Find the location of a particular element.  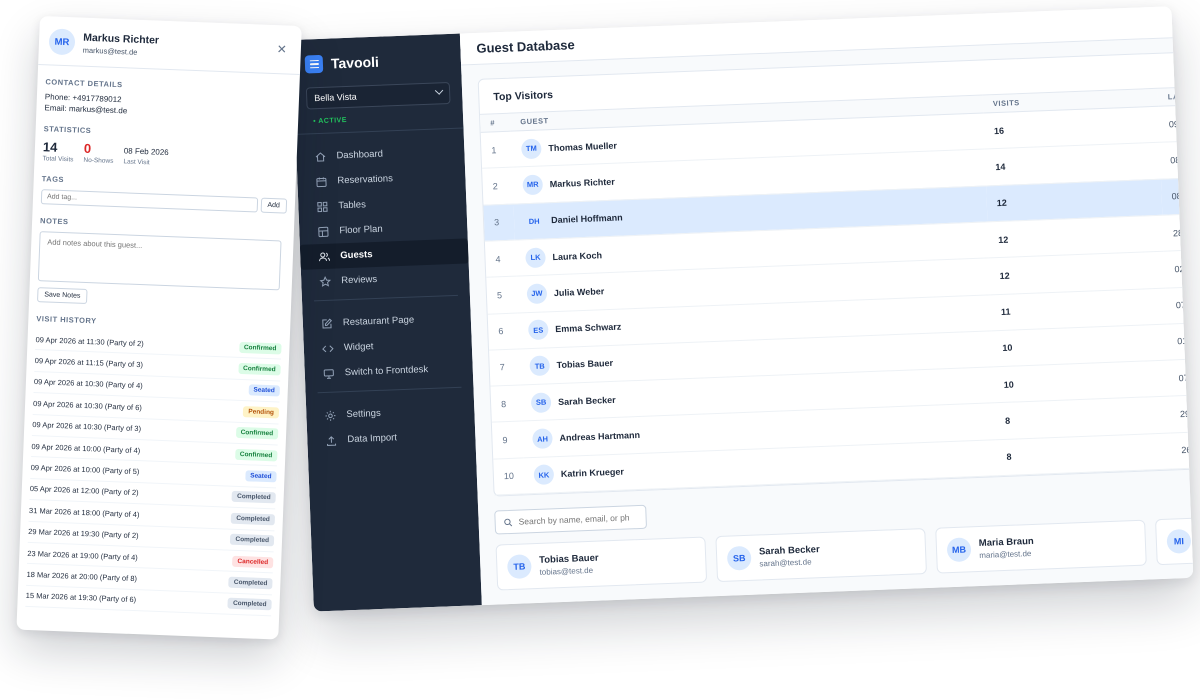

users-icon is located at coordinates (324, 256).